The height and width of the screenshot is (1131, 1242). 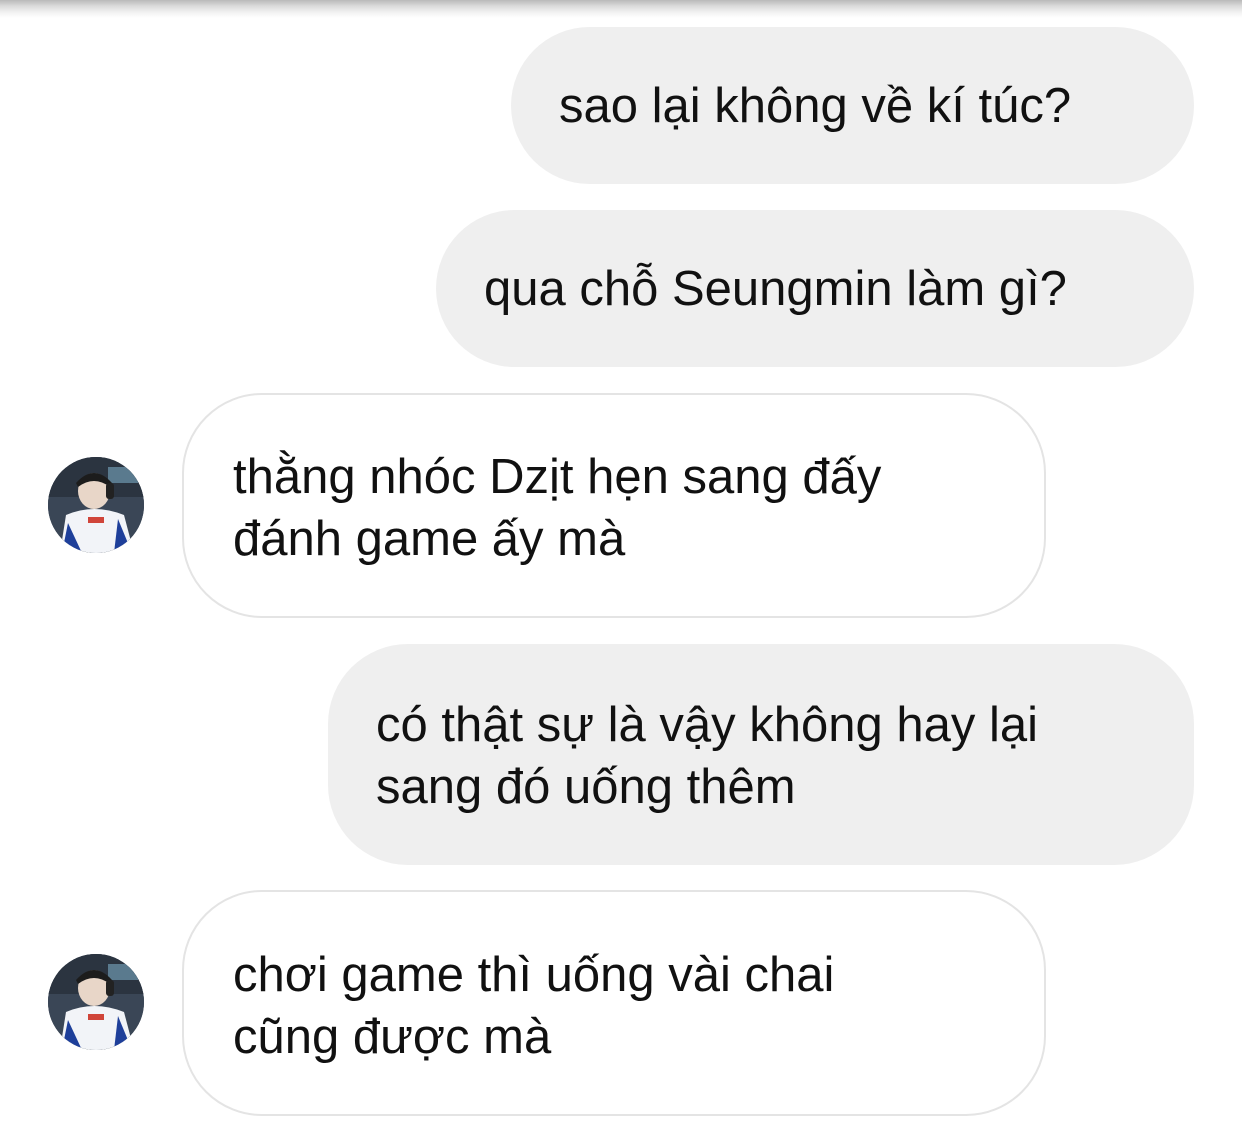 I want to click on message-text-line: có thật sự là vậy không hay lại, so click(x=707, y=725).